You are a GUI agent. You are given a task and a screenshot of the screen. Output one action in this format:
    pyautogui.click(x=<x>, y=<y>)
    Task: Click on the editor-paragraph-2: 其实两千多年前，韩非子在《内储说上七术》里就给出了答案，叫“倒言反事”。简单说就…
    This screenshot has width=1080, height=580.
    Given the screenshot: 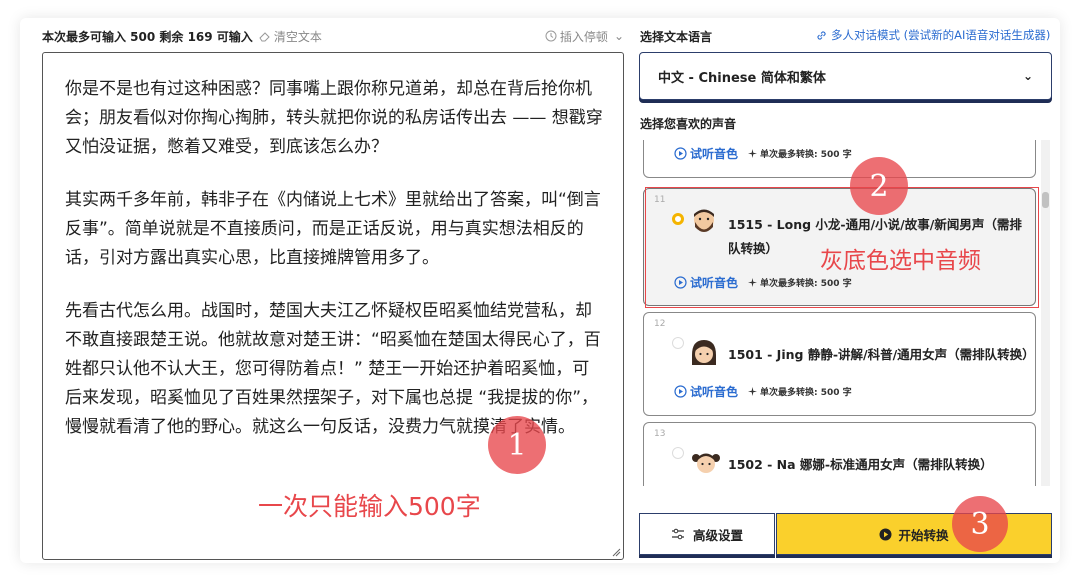 What is the action you would take?
    pyautogui.click(x=333, y=229)
    